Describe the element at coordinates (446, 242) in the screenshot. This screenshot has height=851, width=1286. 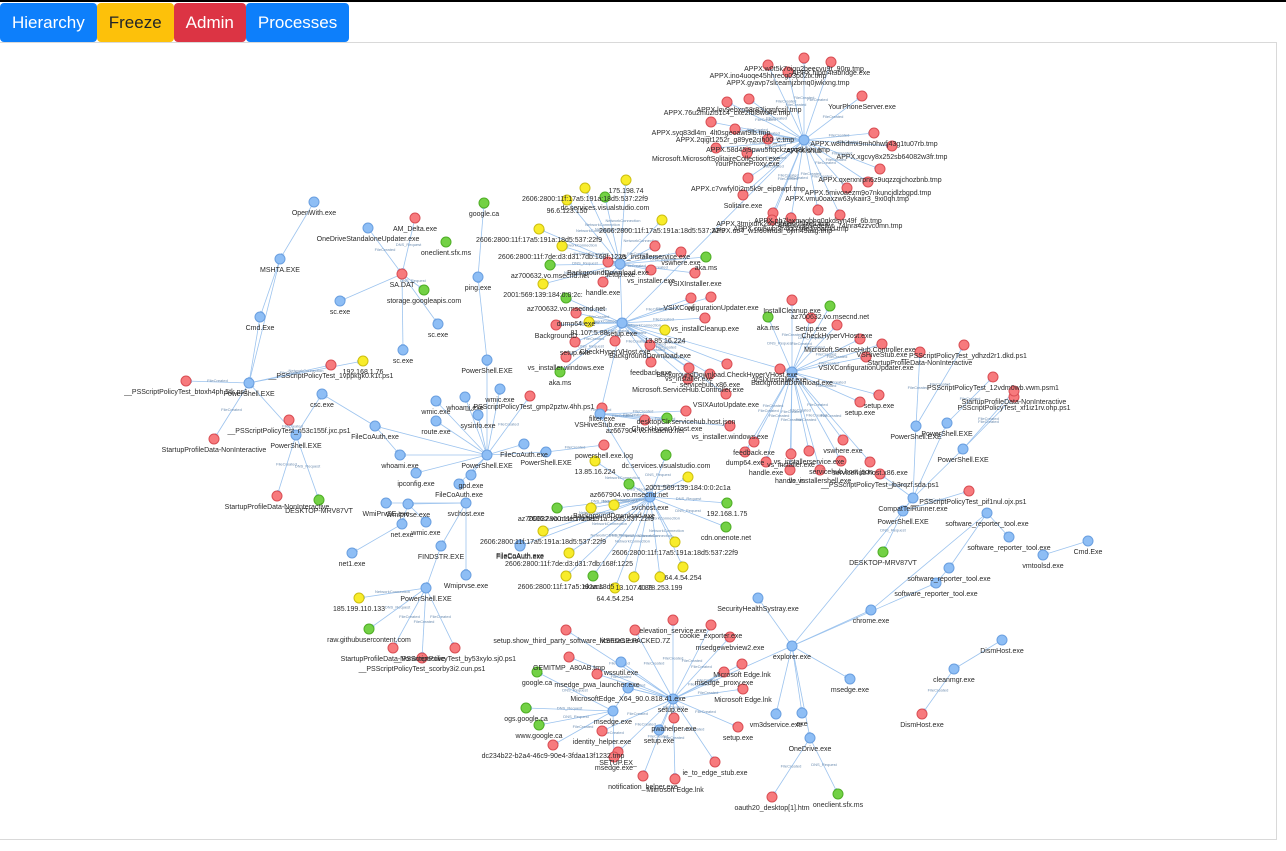
I see `graph-node-onecl1` at that location.